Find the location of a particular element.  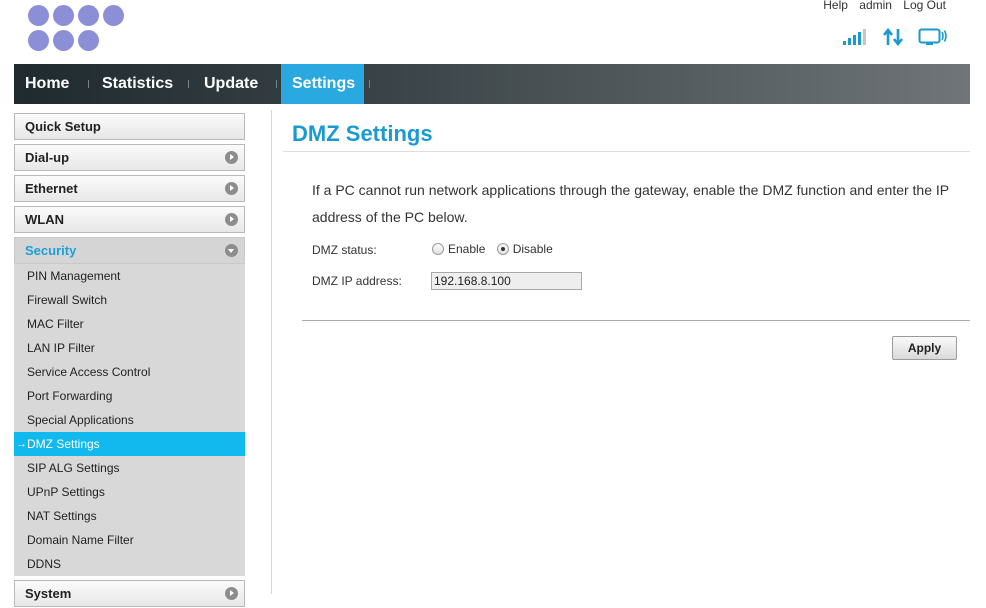

chevron-down-icon is located at coordinates (231, 250).